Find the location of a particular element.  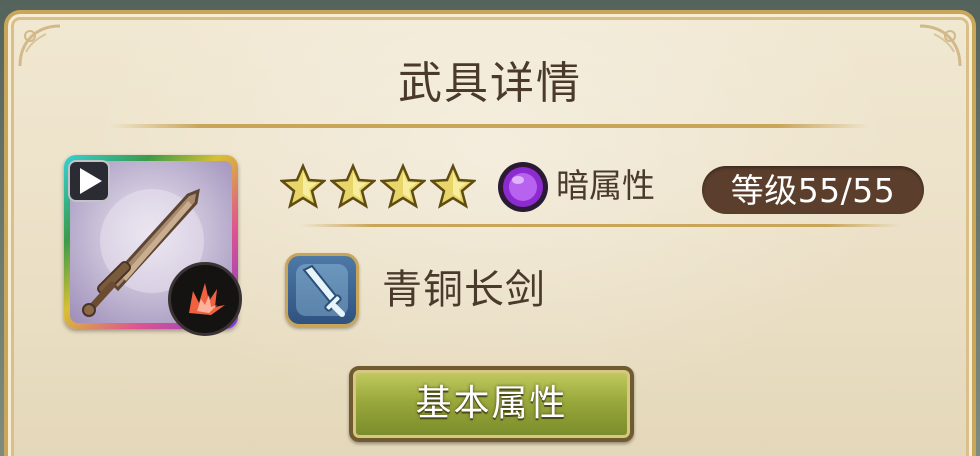

info-divider is located at coordinates (600, 225).